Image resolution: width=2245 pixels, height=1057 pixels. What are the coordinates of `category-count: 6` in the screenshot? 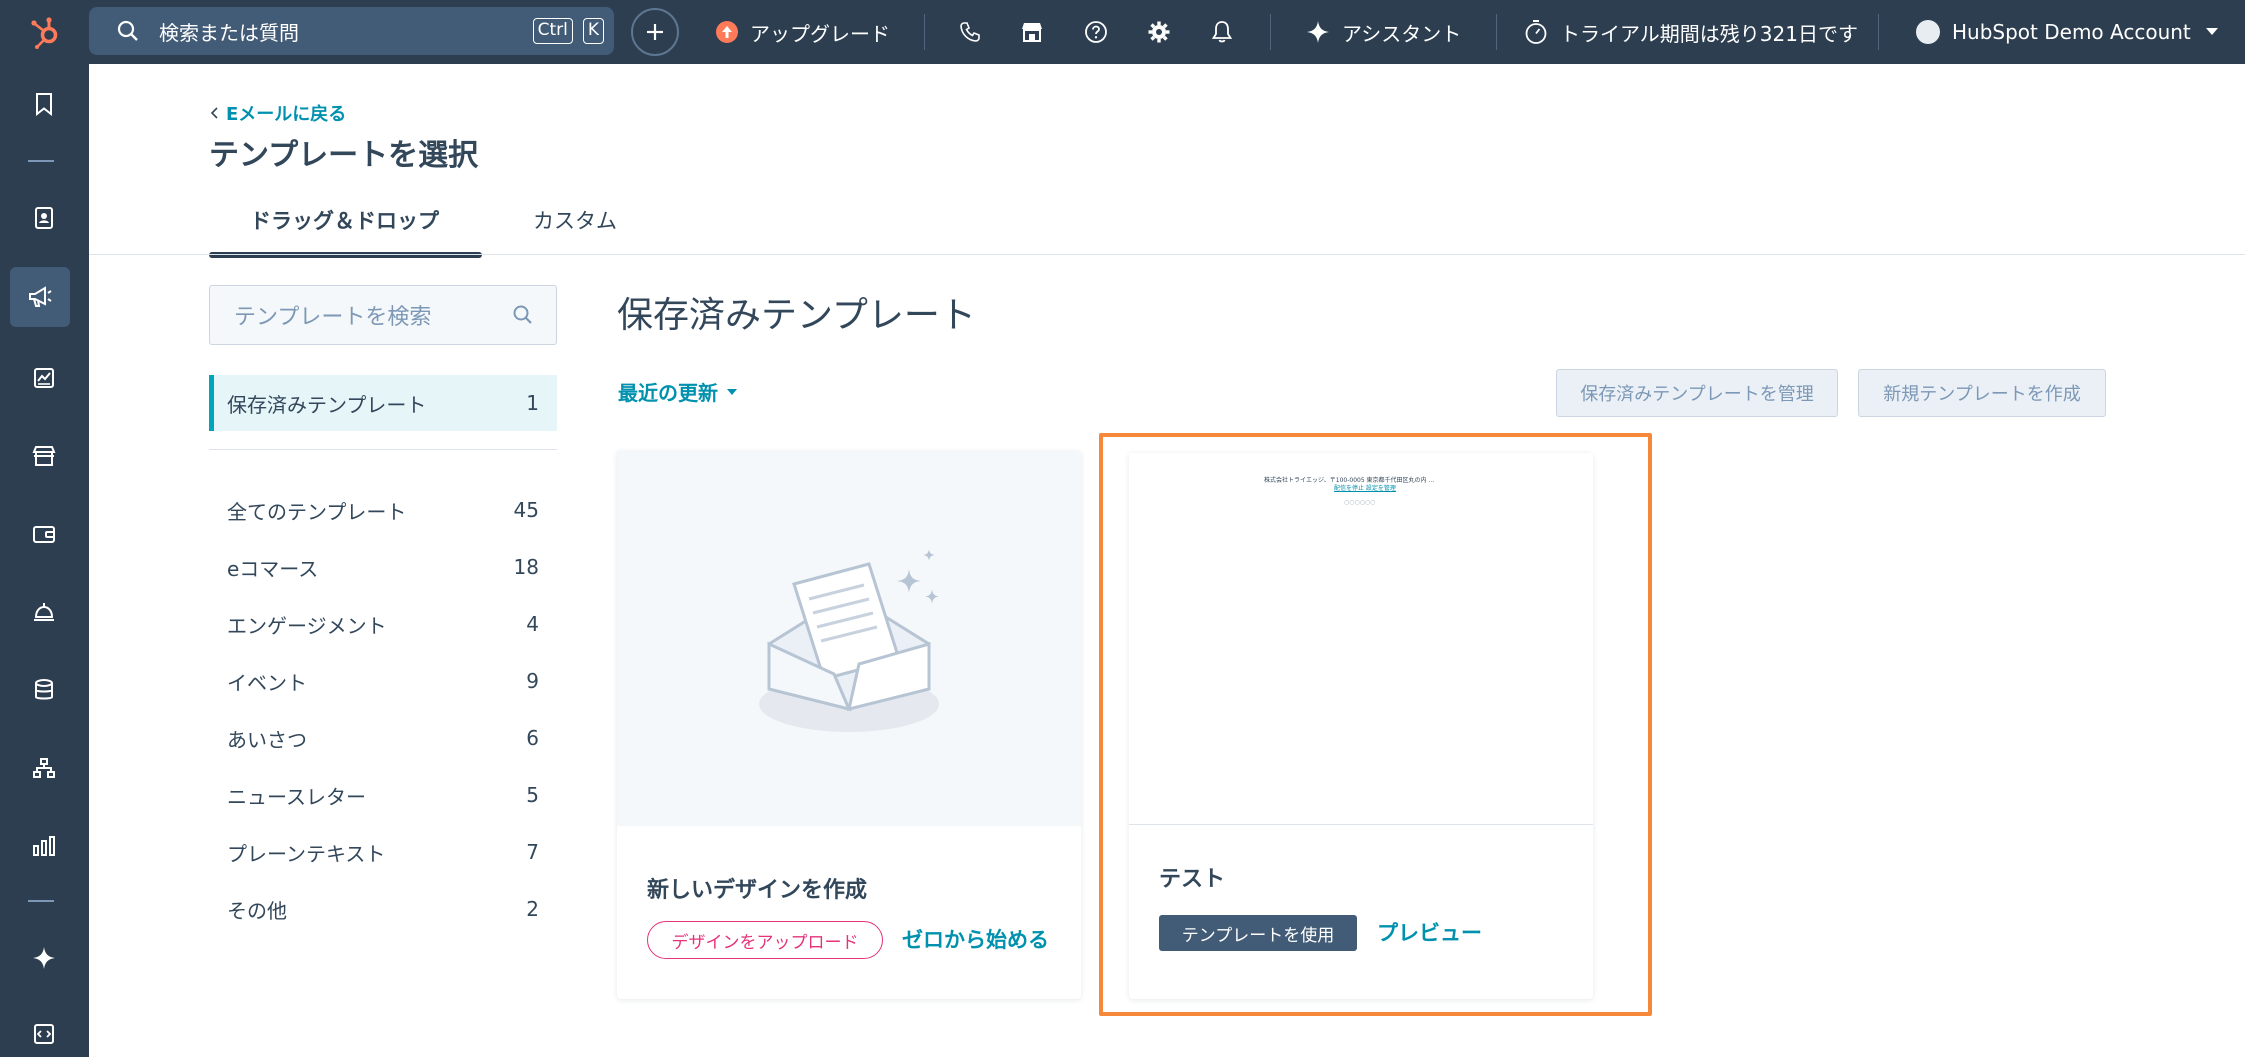 It's located at (532, 738).